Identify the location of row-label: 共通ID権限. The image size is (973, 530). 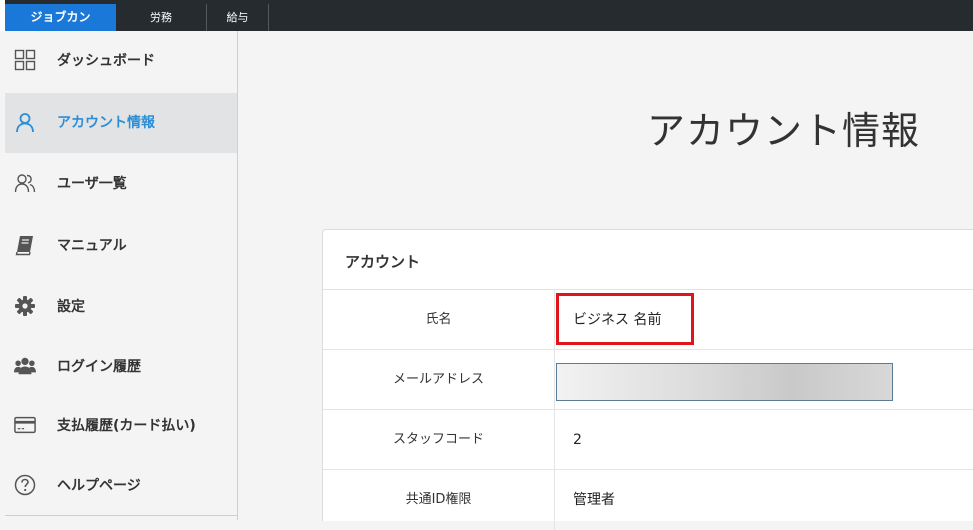
(439, 500).